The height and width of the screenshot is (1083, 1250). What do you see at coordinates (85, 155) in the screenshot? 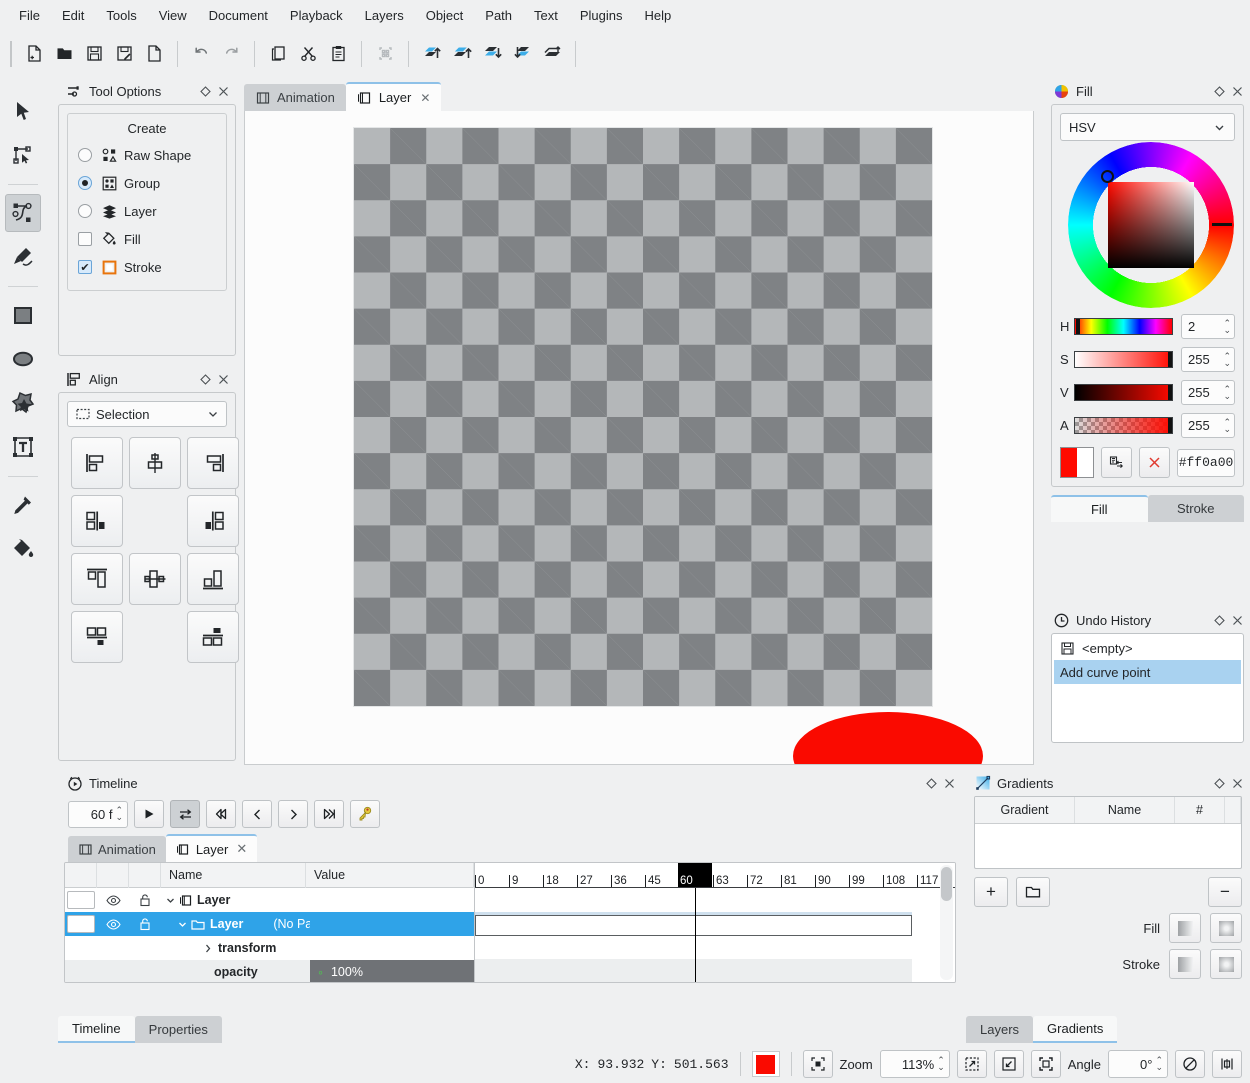
I see `raw-shape-radio` at bounding box center [85, 155].